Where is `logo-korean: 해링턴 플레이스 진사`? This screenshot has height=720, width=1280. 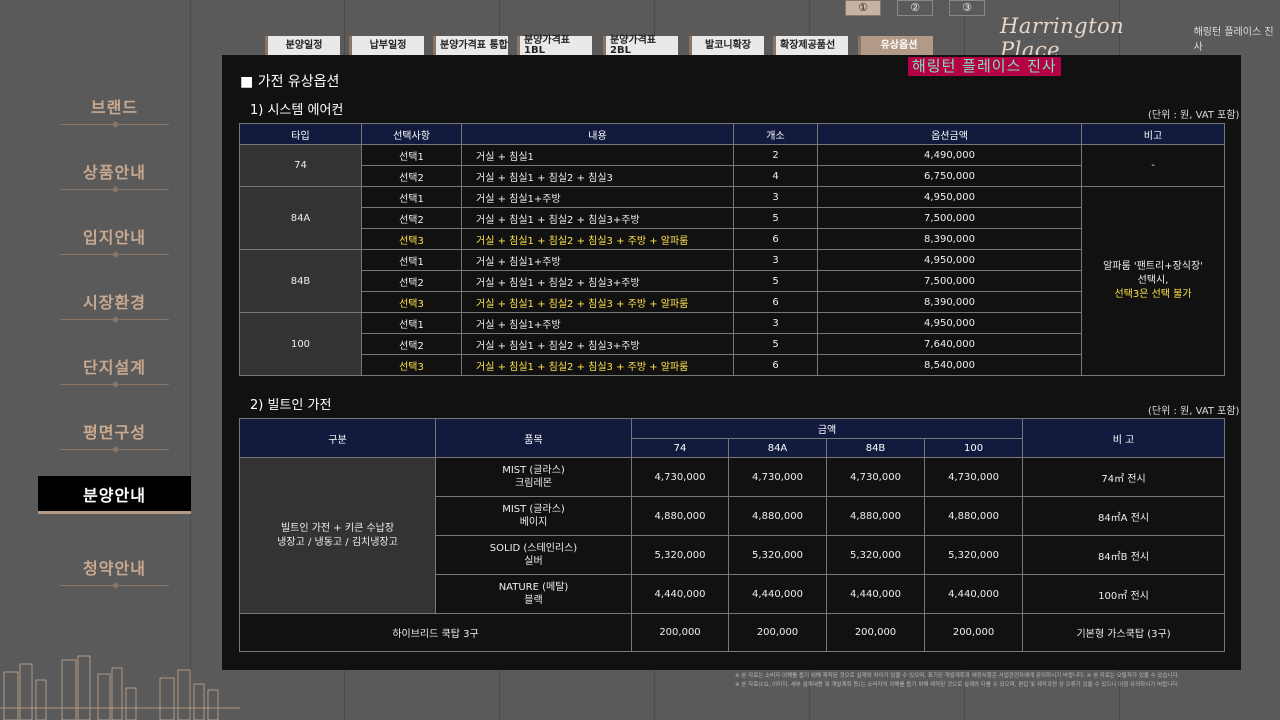
logo-korean: 해링턴 플레이스 진사 is located at coordinates (1233, 40).